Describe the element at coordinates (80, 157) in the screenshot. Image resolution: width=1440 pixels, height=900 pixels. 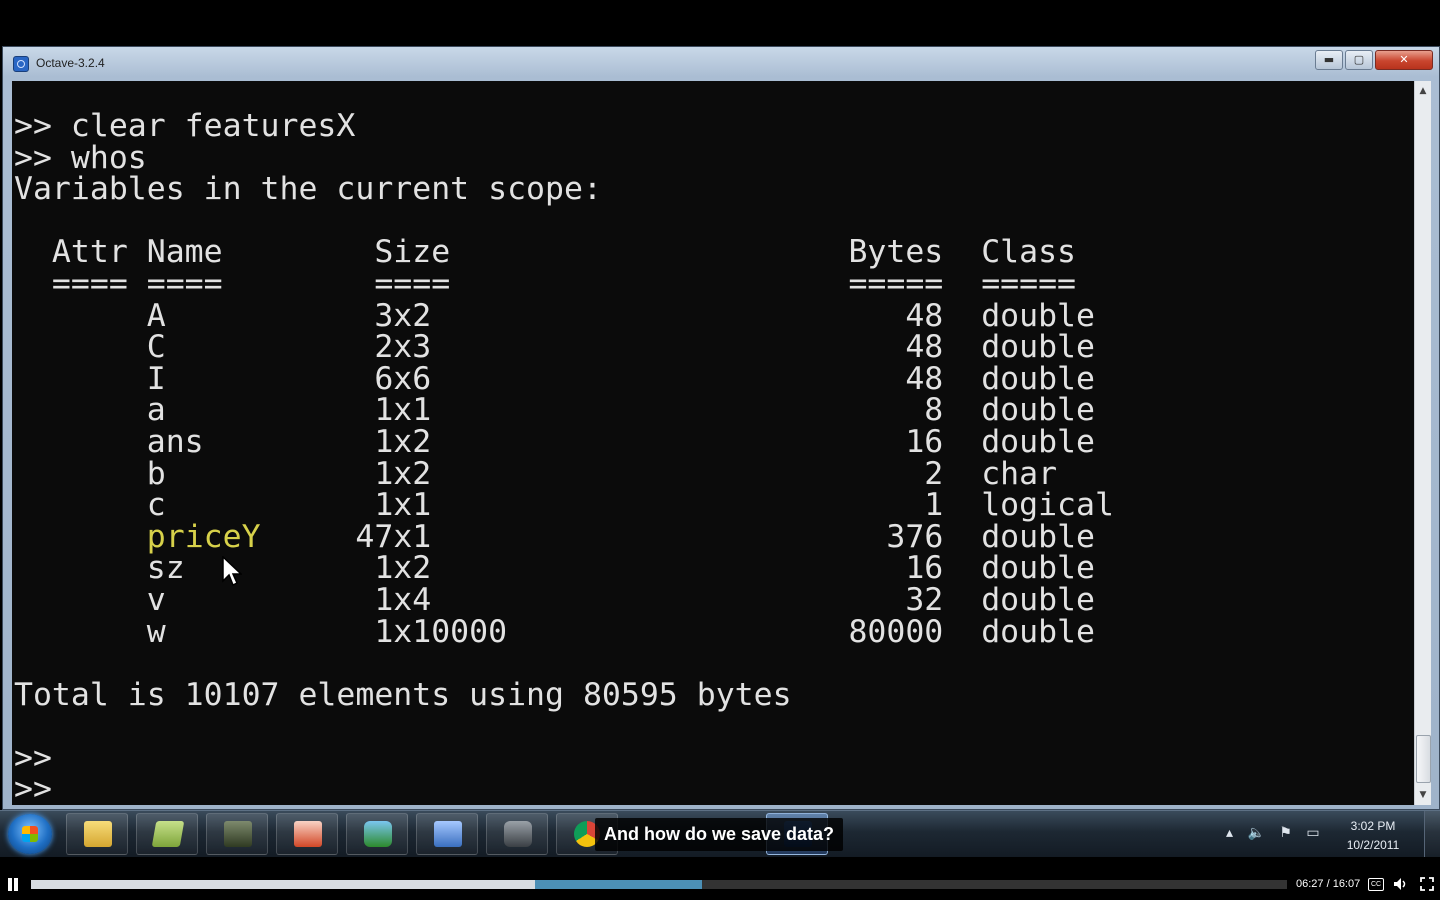
I see `console-line: >> whos` at that location.